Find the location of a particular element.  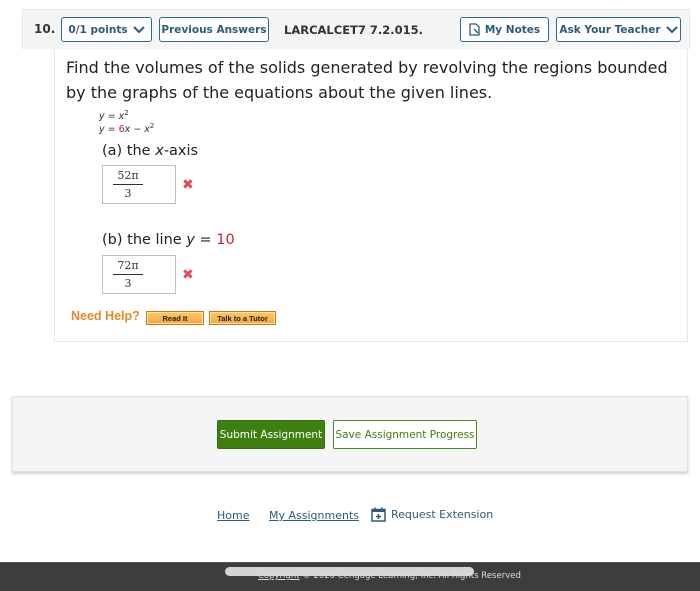

my-assignments-link: My Assignments is located at coordinates (314, 515).